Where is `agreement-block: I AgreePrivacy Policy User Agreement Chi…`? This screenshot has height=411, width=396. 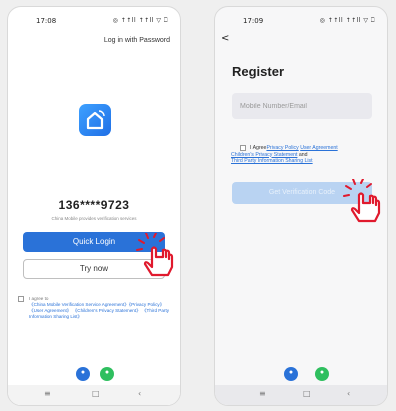 agreement-block: I AgreePrivacy Policy User Agreement Chi… is located at coordinates (305, 155).